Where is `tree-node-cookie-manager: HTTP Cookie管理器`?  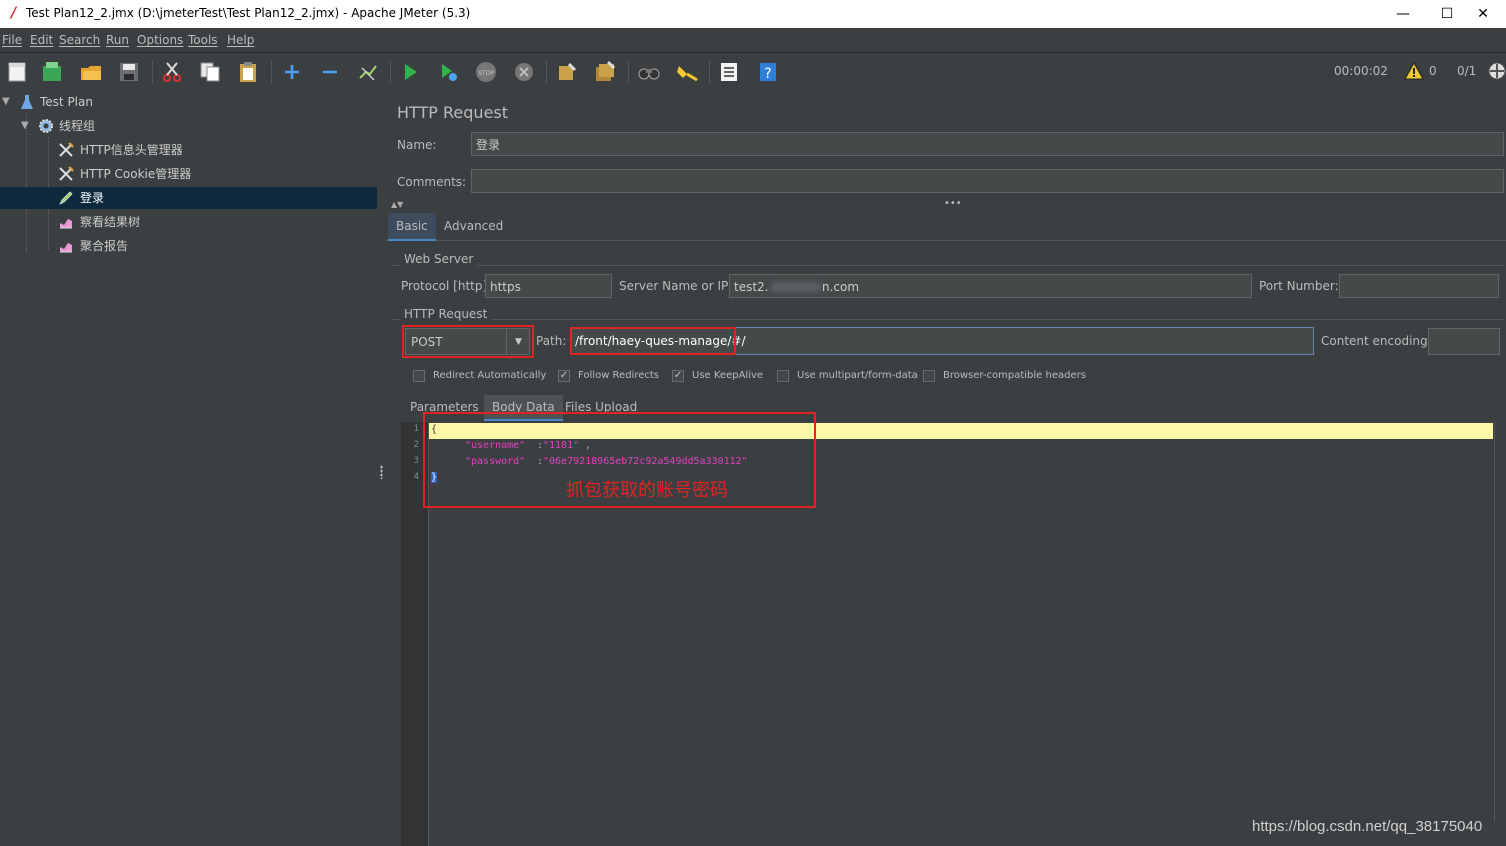
tree-node-cookie-manager: HTTP Cookie管理器 is located at coordinates (188, 174).